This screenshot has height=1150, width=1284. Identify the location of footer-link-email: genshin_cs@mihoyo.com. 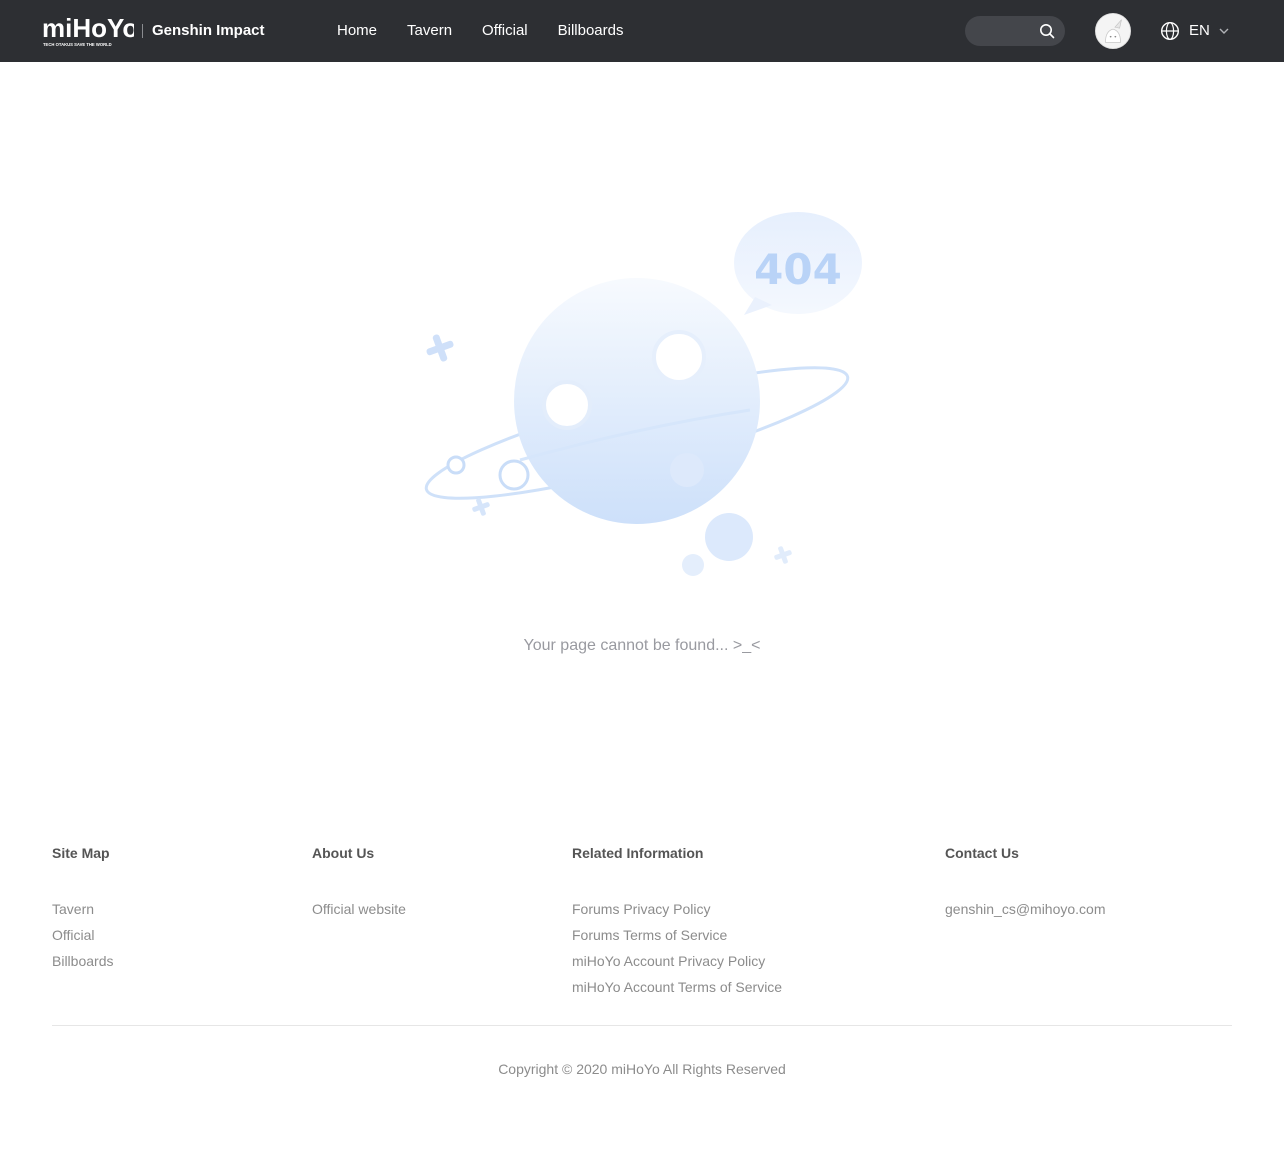
(1025, 909).